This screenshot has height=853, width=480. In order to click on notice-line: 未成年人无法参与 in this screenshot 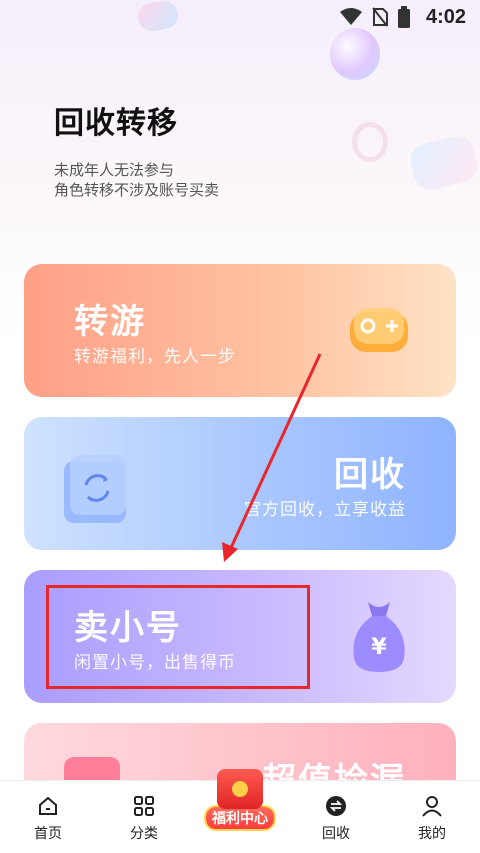, I will do `click(114, 170)`.